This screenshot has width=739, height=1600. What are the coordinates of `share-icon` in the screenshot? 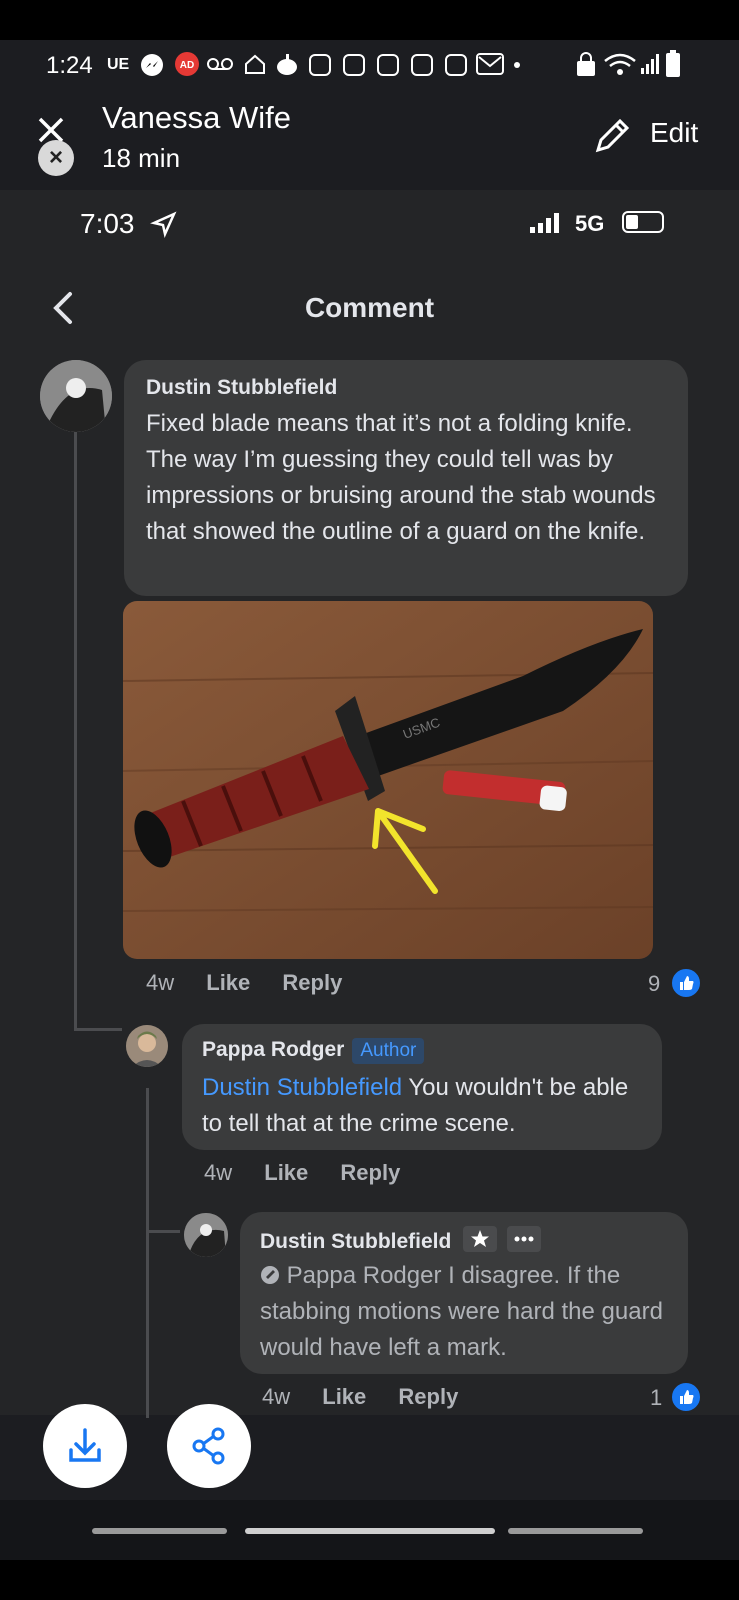 It's located at (208, 1446).